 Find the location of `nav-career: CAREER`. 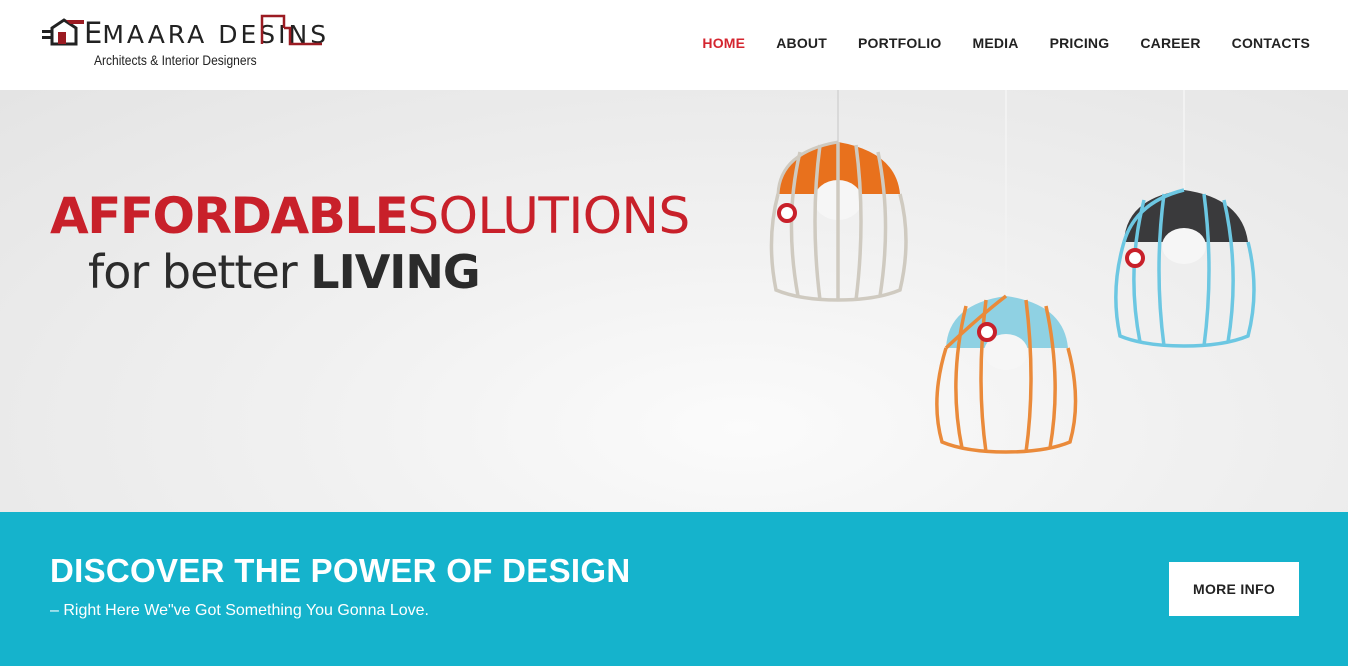

nav-career: CAREER is located at coordinates (1170, 43).